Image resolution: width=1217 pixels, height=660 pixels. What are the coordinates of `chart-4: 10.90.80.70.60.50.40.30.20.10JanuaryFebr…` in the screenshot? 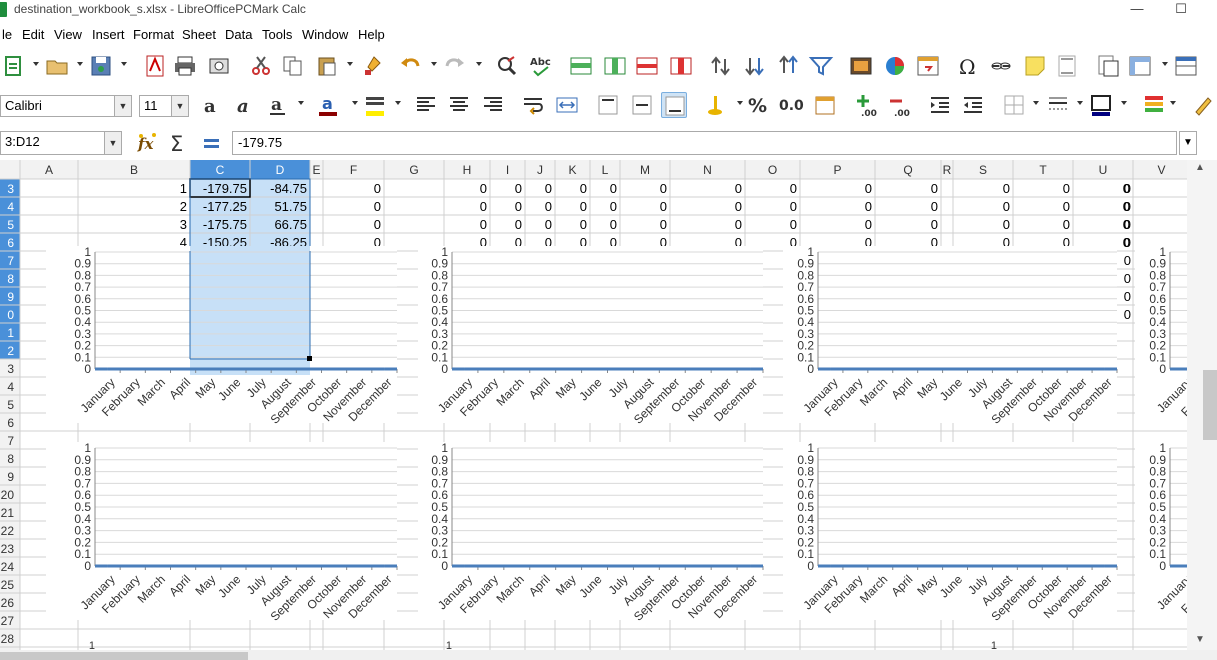 It's located at (222, 532).